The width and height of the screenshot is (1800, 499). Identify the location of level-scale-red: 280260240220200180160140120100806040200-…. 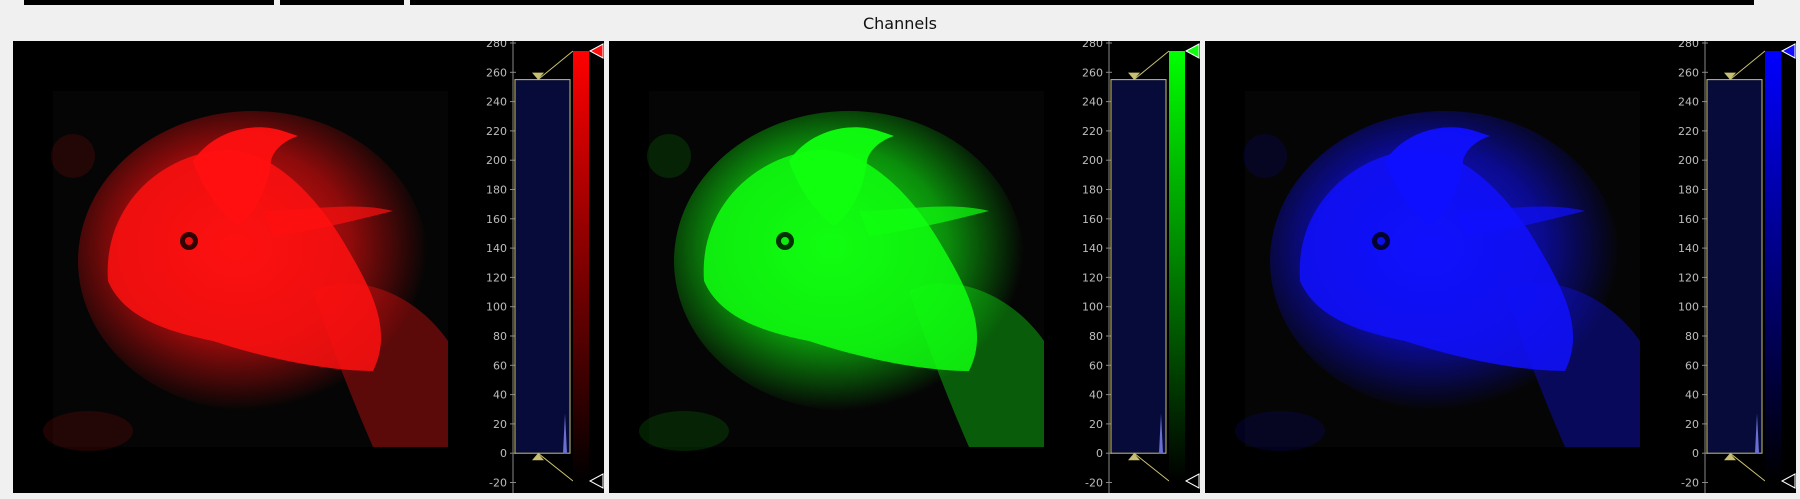
(501, 267).